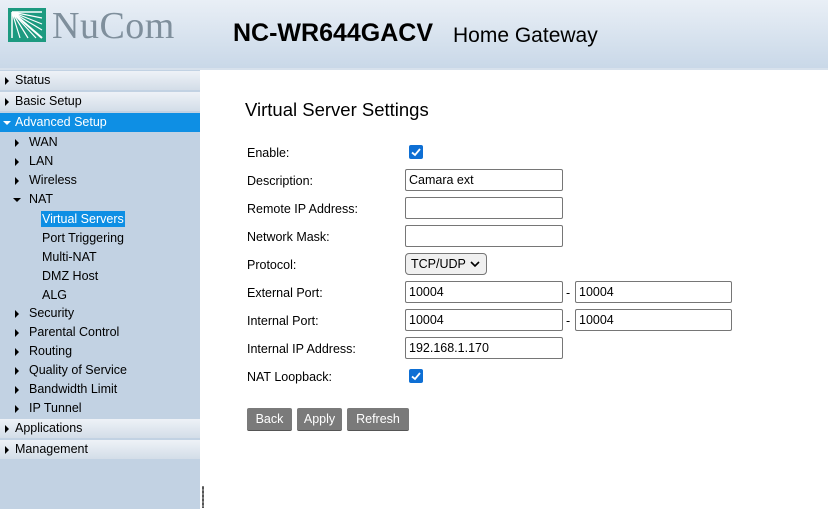 This screenshot has width=828, height=509. I want to click on internal-port-end-field, so click(653, 320).